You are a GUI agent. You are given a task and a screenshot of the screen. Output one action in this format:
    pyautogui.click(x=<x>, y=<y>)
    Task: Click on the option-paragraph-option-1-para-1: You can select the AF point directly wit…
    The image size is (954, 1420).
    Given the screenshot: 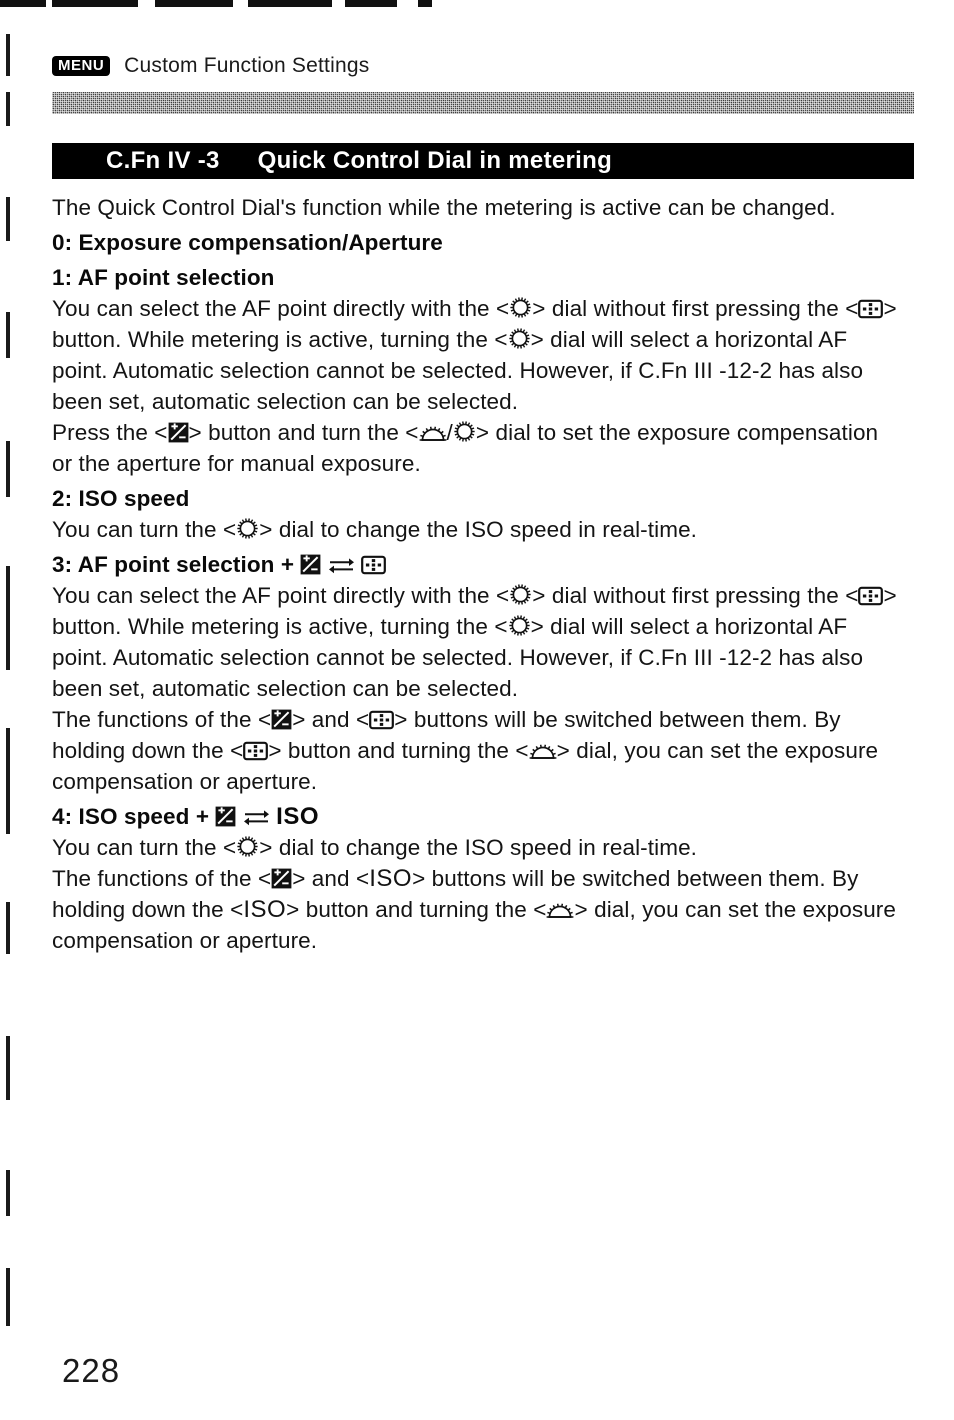 What is the action you would take?
    pyautogui.click(x=474, y=355)
    